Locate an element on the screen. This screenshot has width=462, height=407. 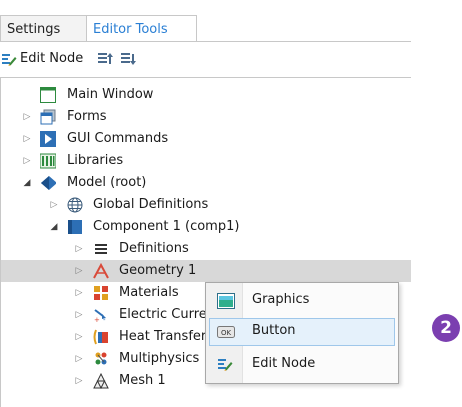
electric-currents-icon: + - is located at coordinates (100, 316).